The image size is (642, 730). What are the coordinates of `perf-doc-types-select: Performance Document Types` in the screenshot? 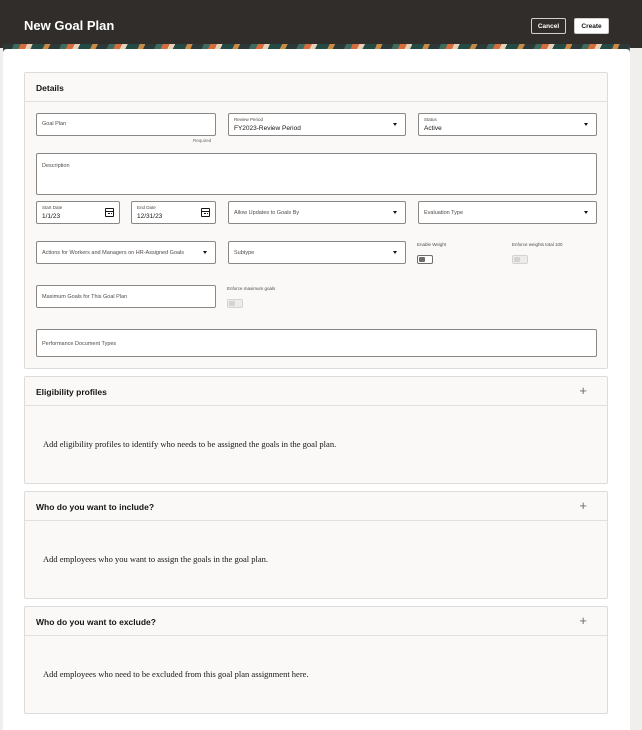 It's located at (316, 343).